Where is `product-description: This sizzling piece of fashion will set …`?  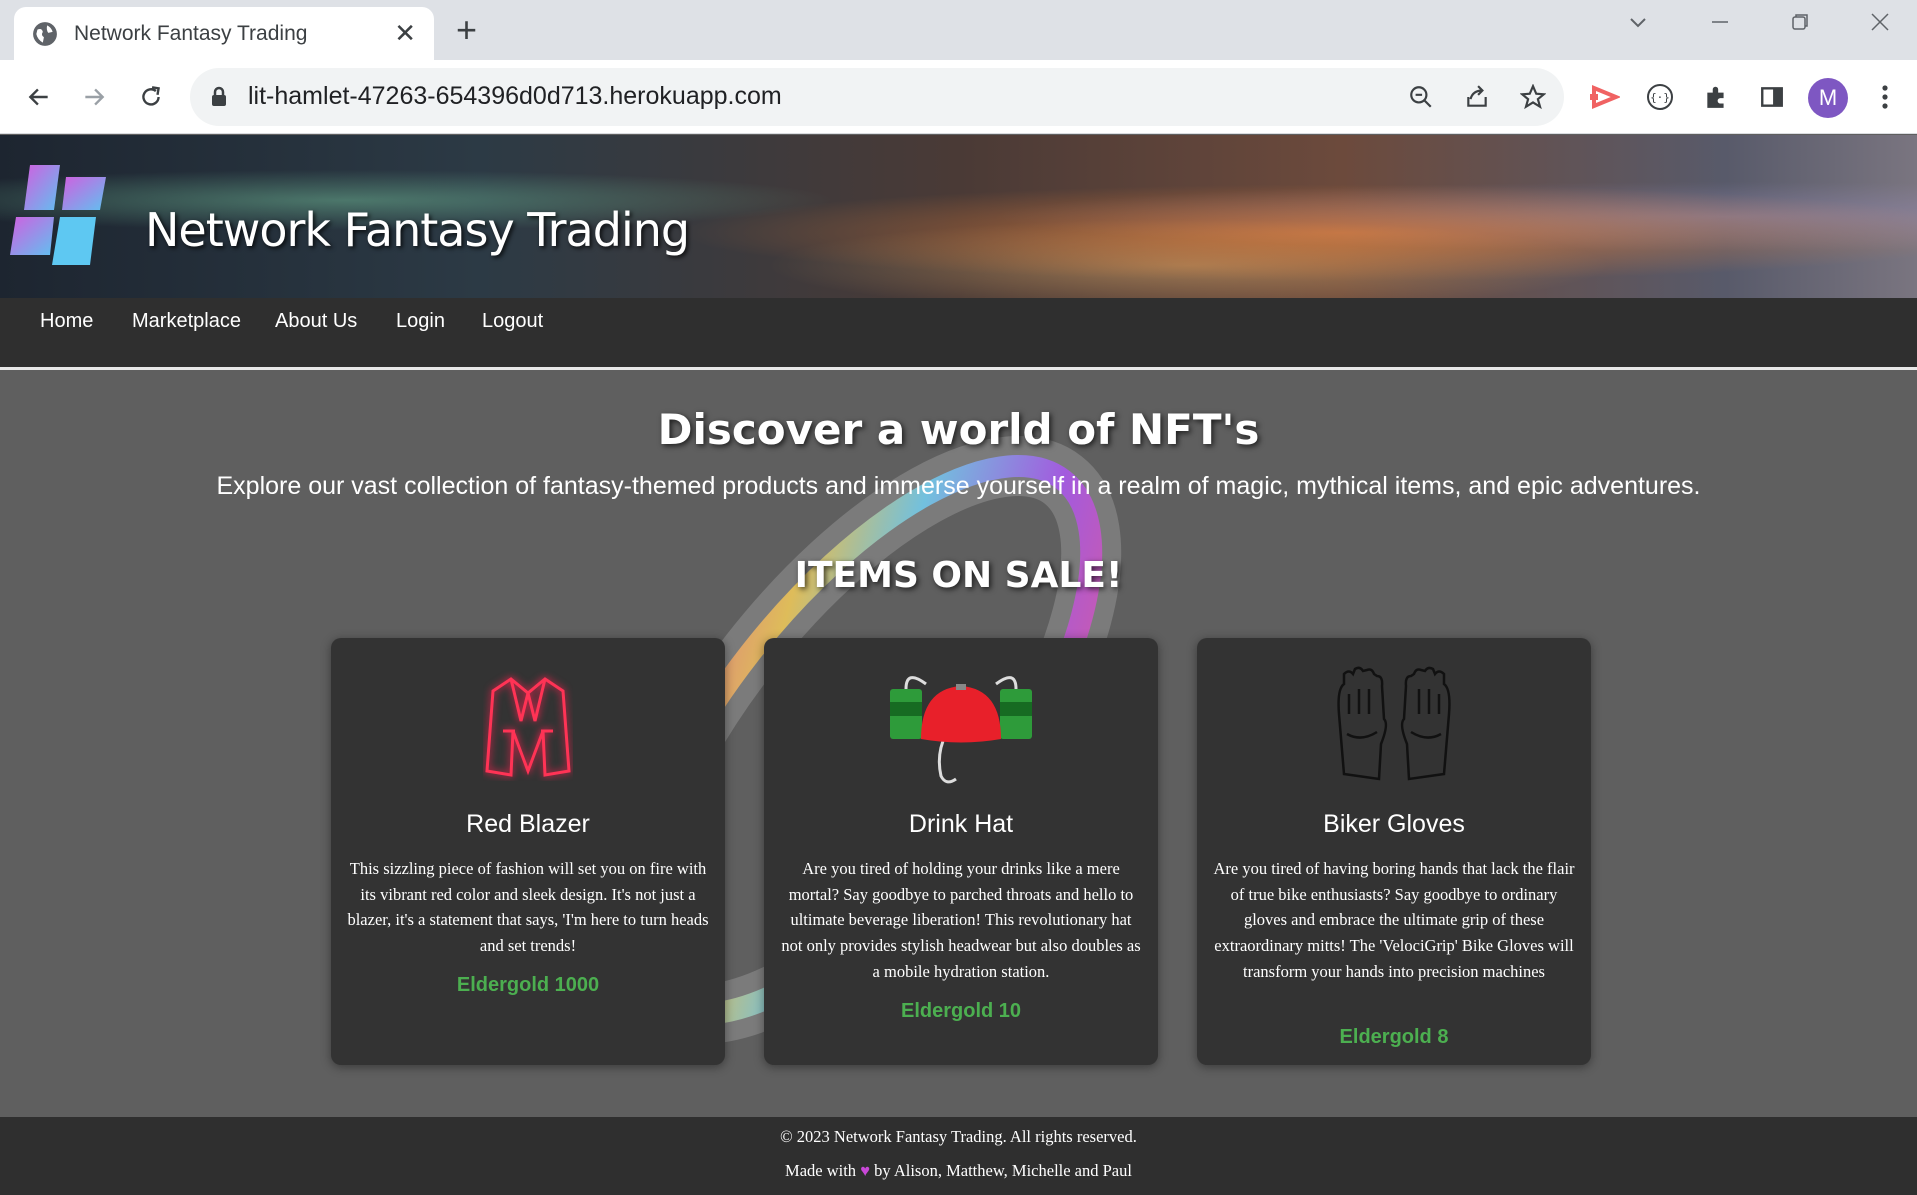
product-description: This sizzling piece of fashion will set … is located at coordinates (528, 907).